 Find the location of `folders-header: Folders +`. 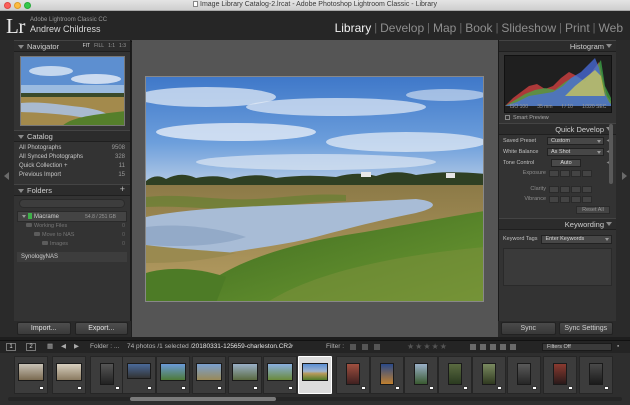

folders-header: Folders + is located at coordinates (72, 190).